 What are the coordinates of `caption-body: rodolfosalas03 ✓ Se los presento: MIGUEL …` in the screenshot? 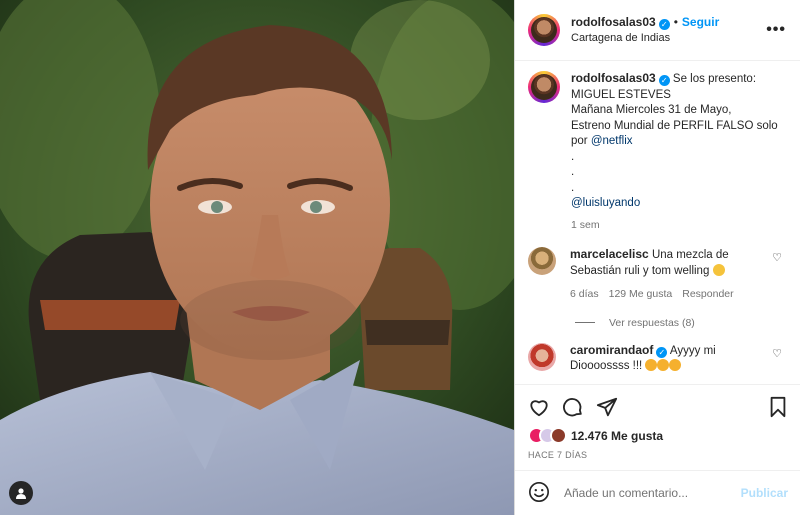 It's located at (678, 152).